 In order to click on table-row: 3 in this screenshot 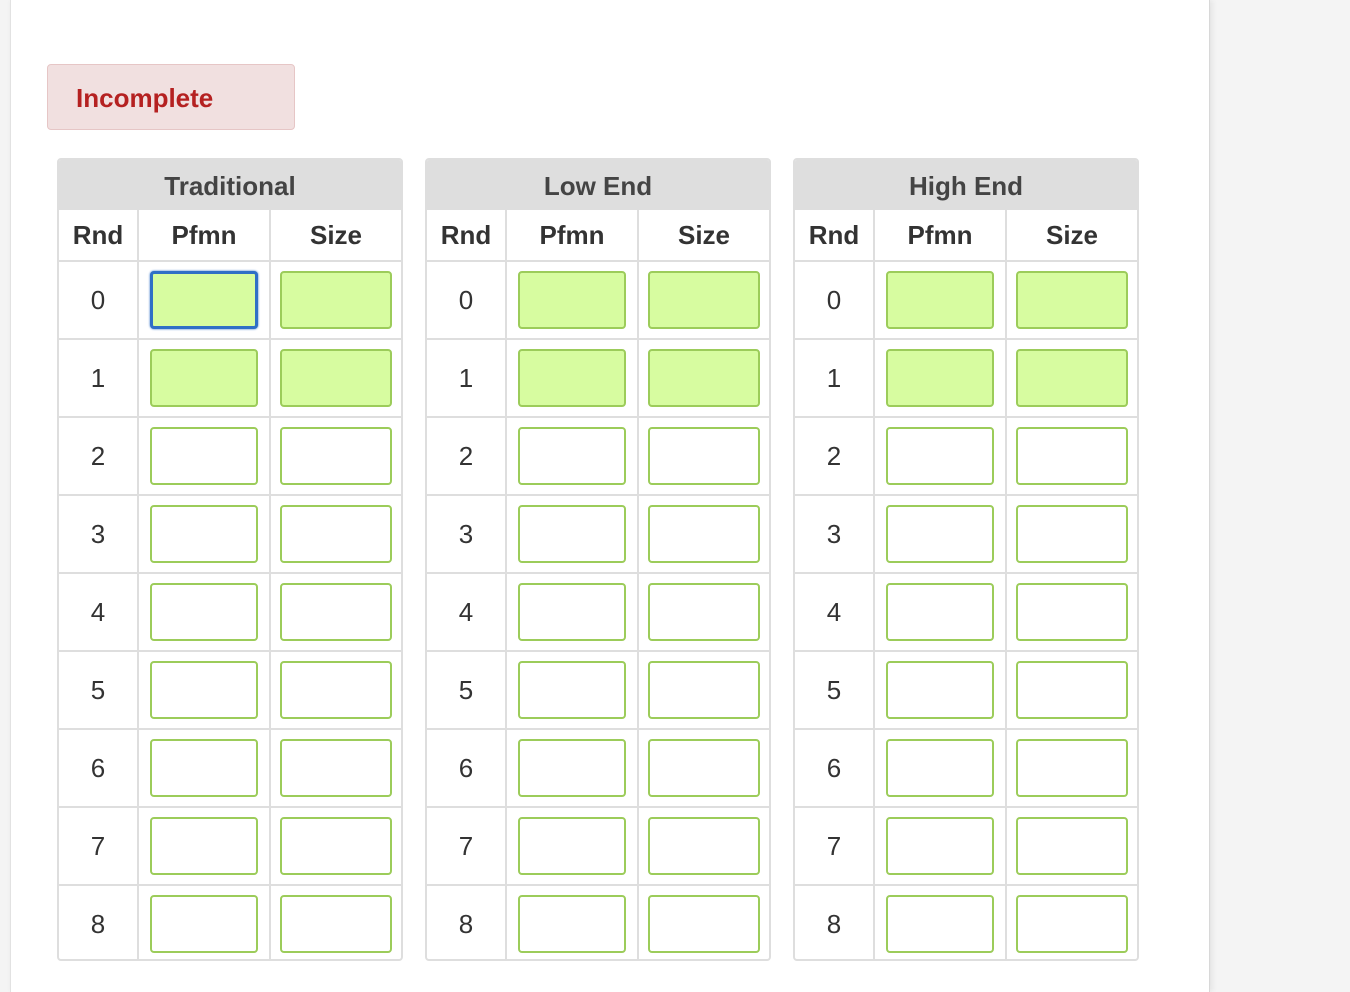, I will do `click(966, 533)`.